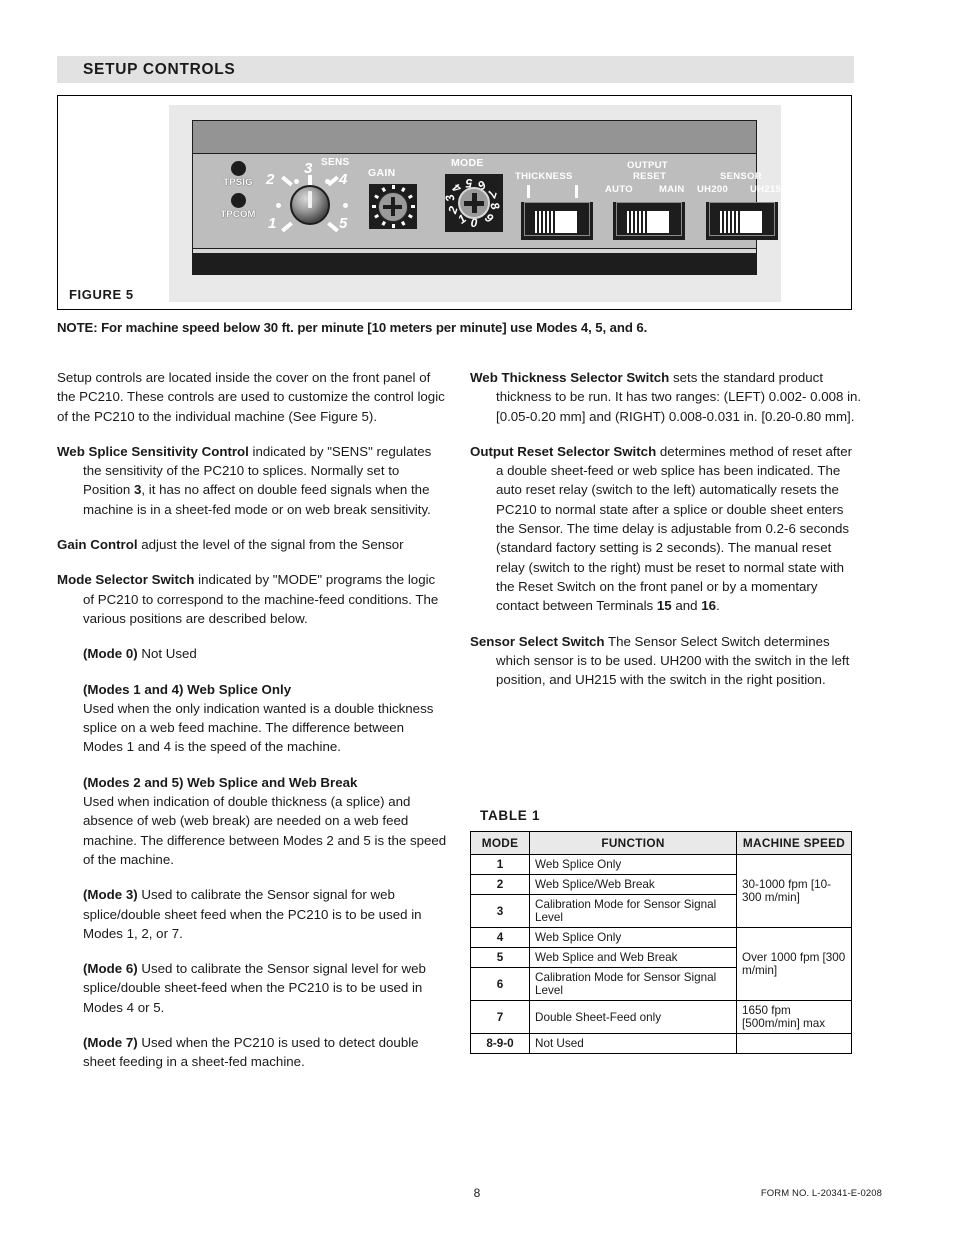 This screenshot has width=954, height=1235. I want to click on mode-selector-switch: MODE 0 1 2 3 4 5 6 7 8 9, so click(474, 203).